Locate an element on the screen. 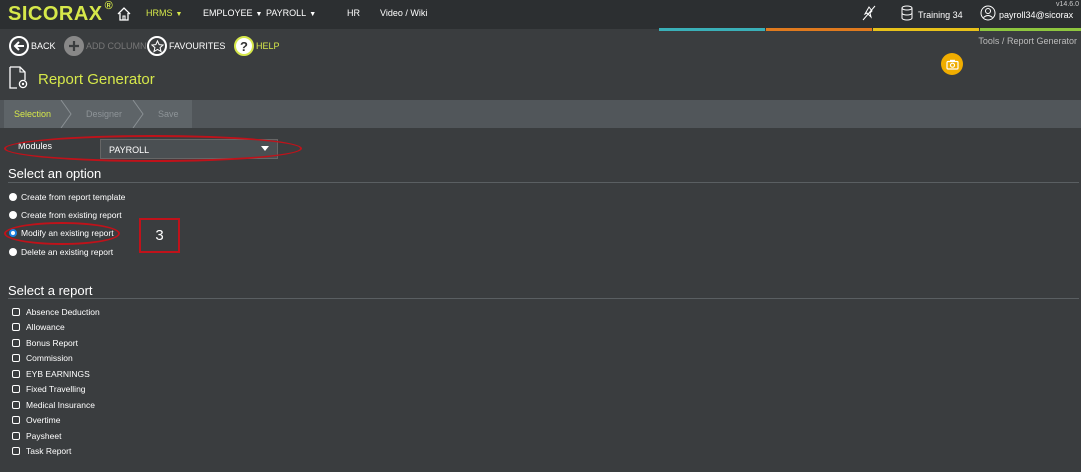 The width and height of the screenshot is (1081, 472). wizard-step-designer: Designer is located at coordinates (104, 114).